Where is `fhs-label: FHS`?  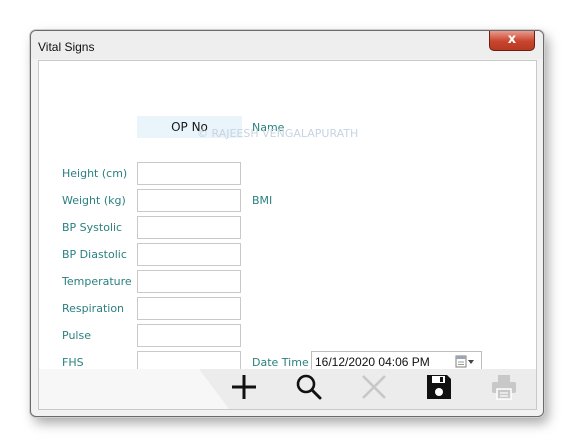 fhs-label: FHS is located at coordinates (73, 362).